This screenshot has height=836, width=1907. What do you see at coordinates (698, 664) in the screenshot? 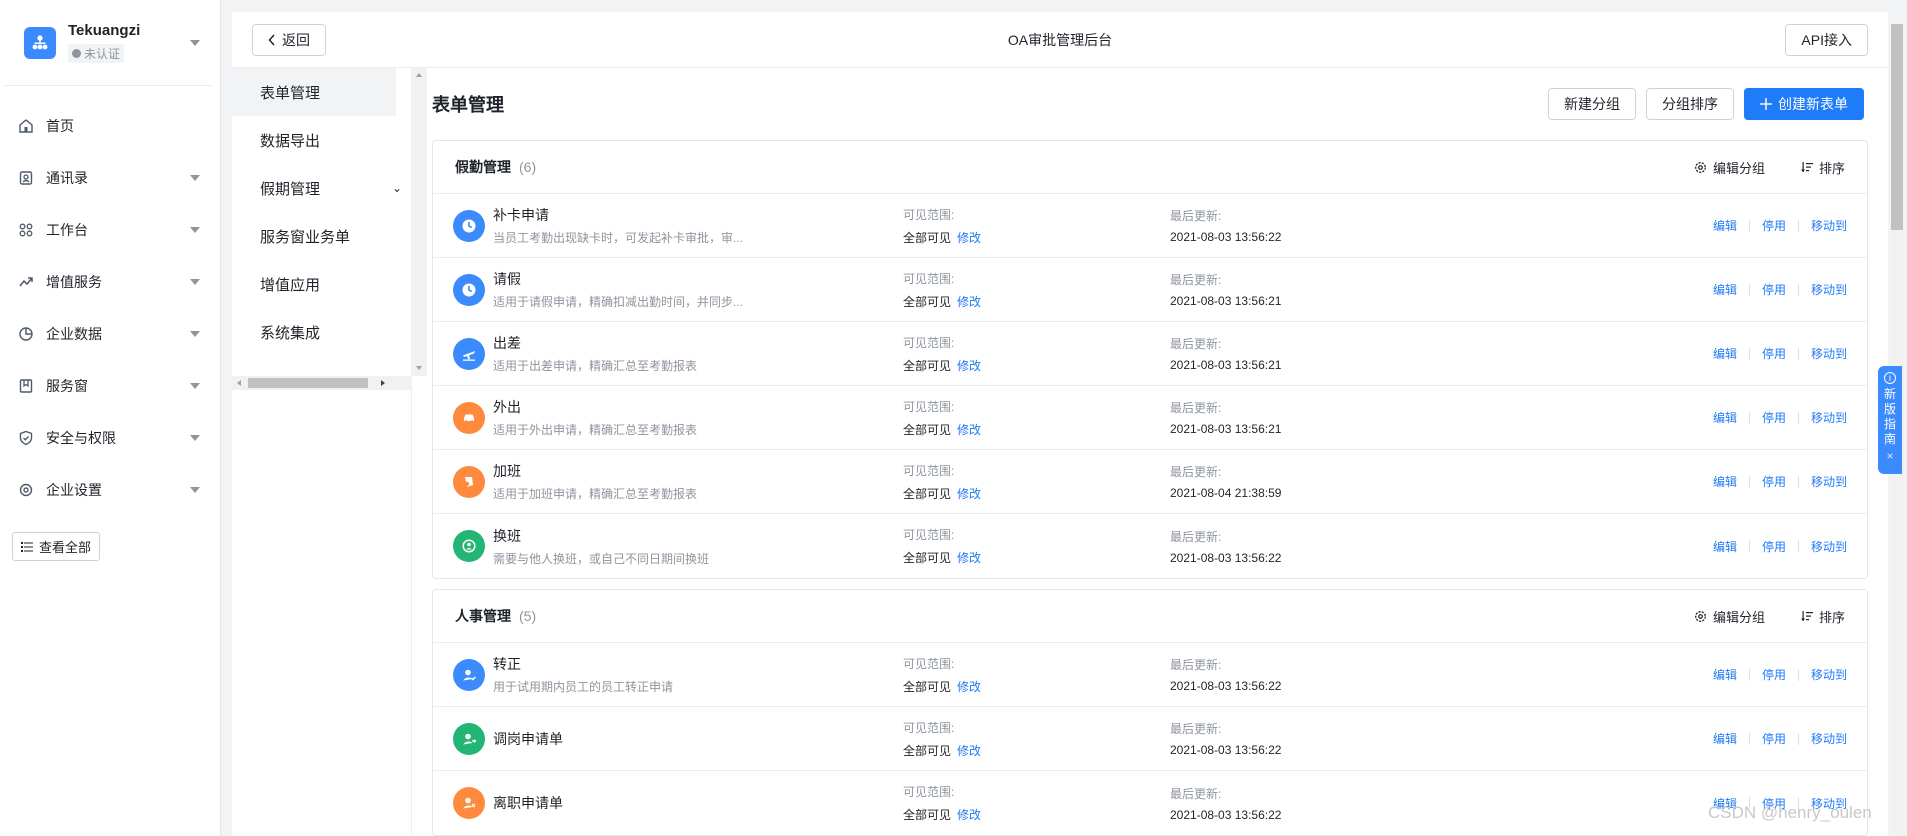
I see `form-name: 转正` at bounding box center [698, 664].